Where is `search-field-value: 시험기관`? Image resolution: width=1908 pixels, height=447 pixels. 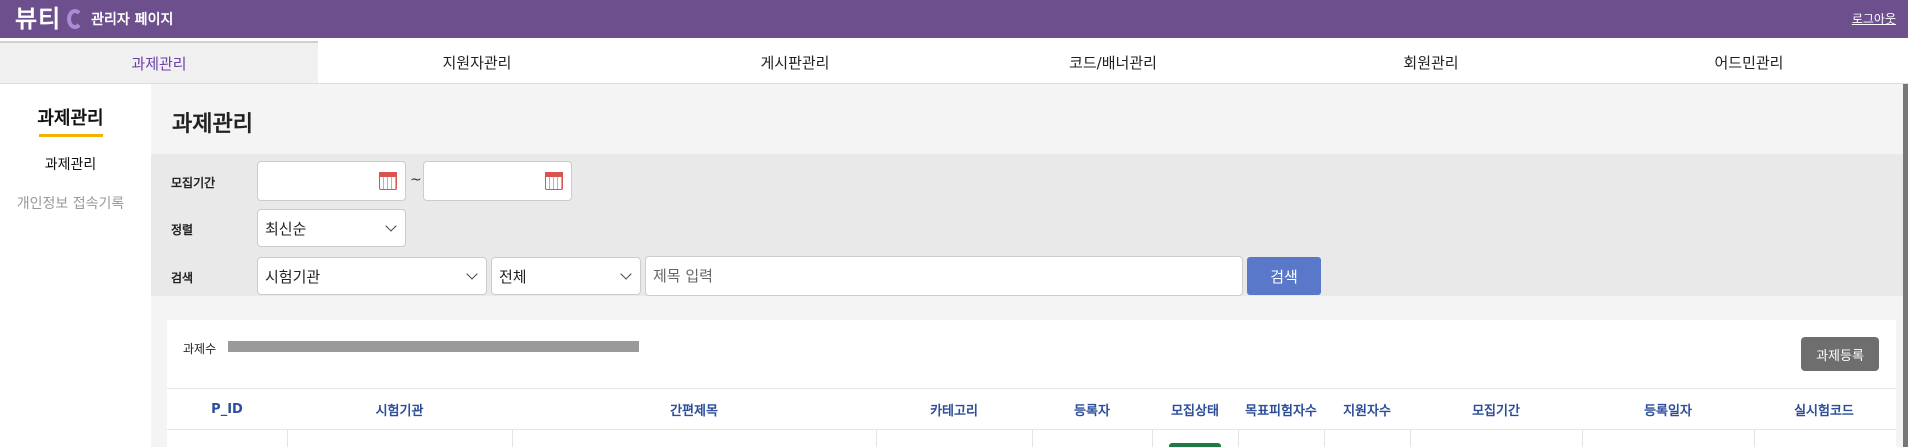
search-field-value: 시험기관 is located at coordinates (293, 276).